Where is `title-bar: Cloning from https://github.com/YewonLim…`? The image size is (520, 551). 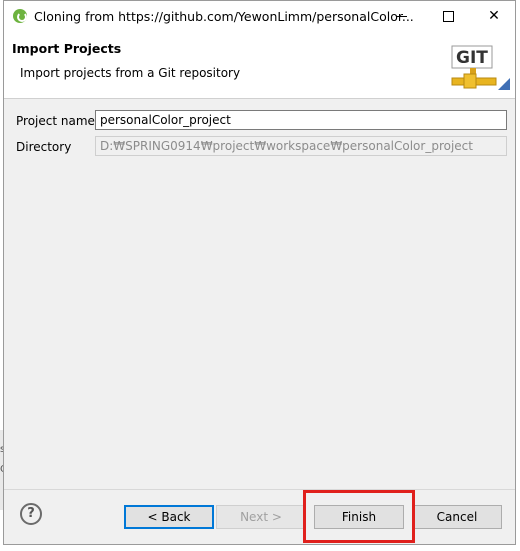 title-bar: Cloning from https://github.com/YewonLim… is located at coordinates (259, 17).